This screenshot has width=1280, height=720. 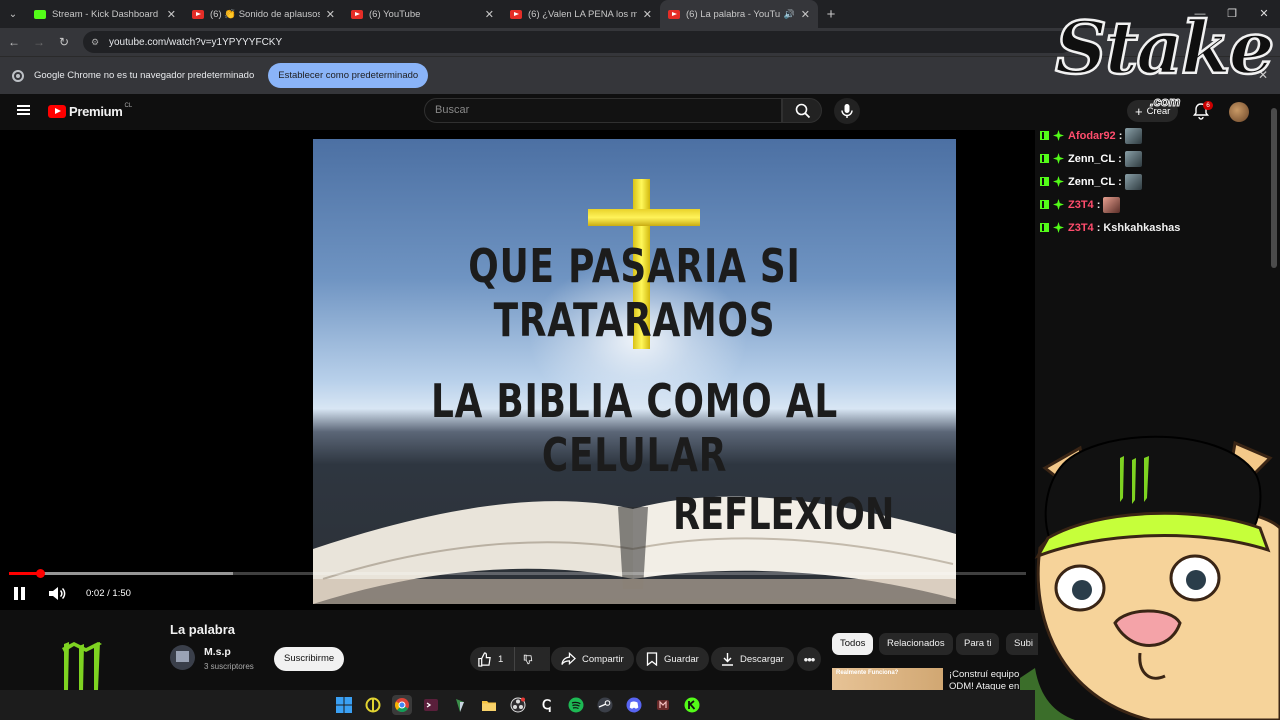 What do you see at coordinates (217, 652) in the screenshot?
I see `channel-name: M.s.p` at bounding box center [217, 652].